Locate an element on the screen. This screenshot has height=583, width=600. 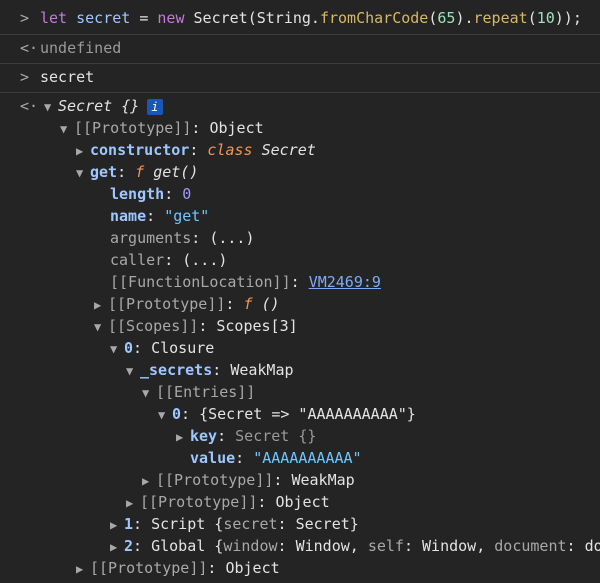
tree-node-closure: ▼ 0: Closure is located at coordinates (162, 348).